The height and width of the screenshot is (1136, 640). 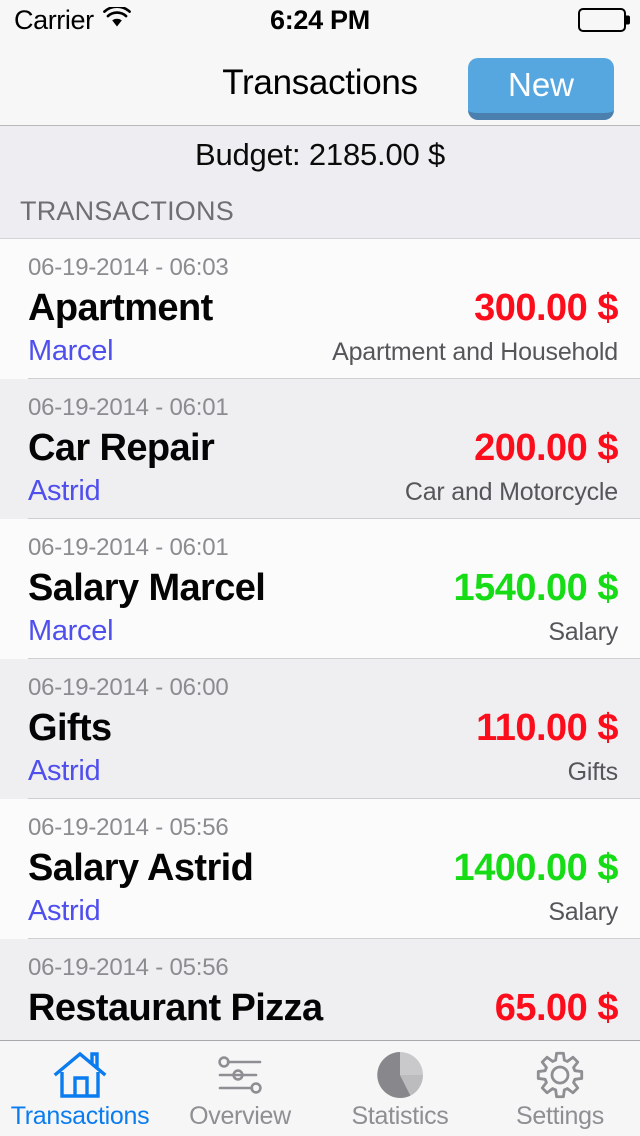 I want to click on navigation-bar: Transactions New, so click(x=320, y=83).